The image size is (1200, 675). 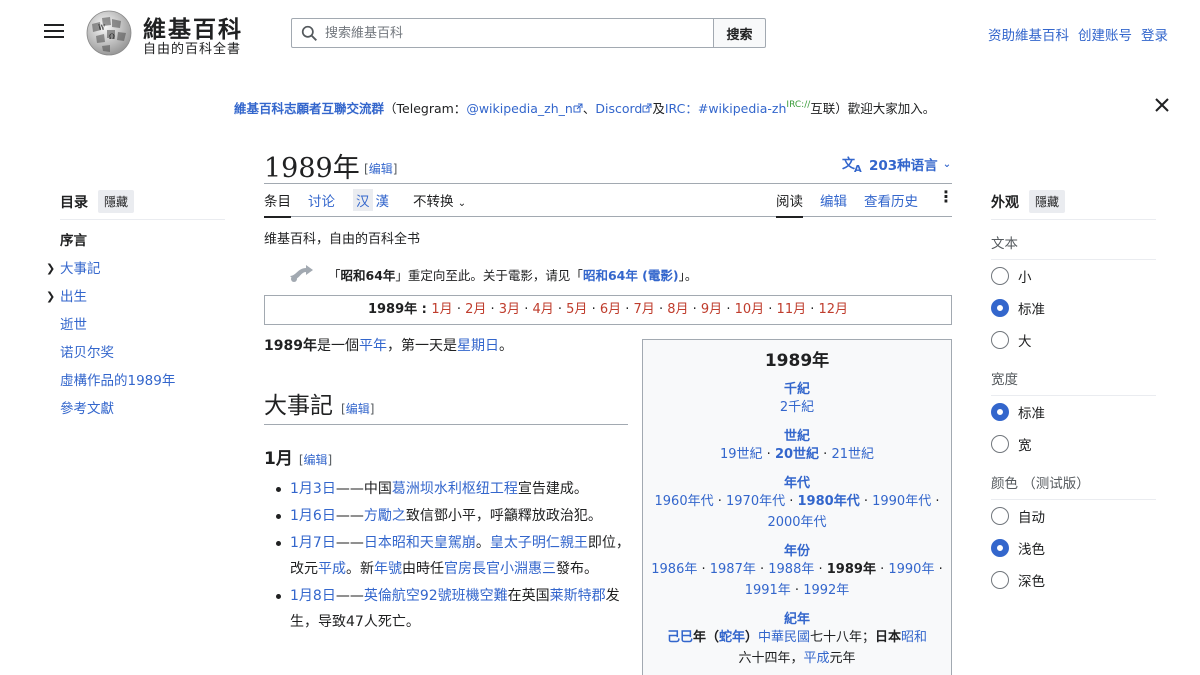 What do you see at coordinates (680, 637) in the screenshot?
I see `infobox-link: 己巳` at bounding box center [680, 637].